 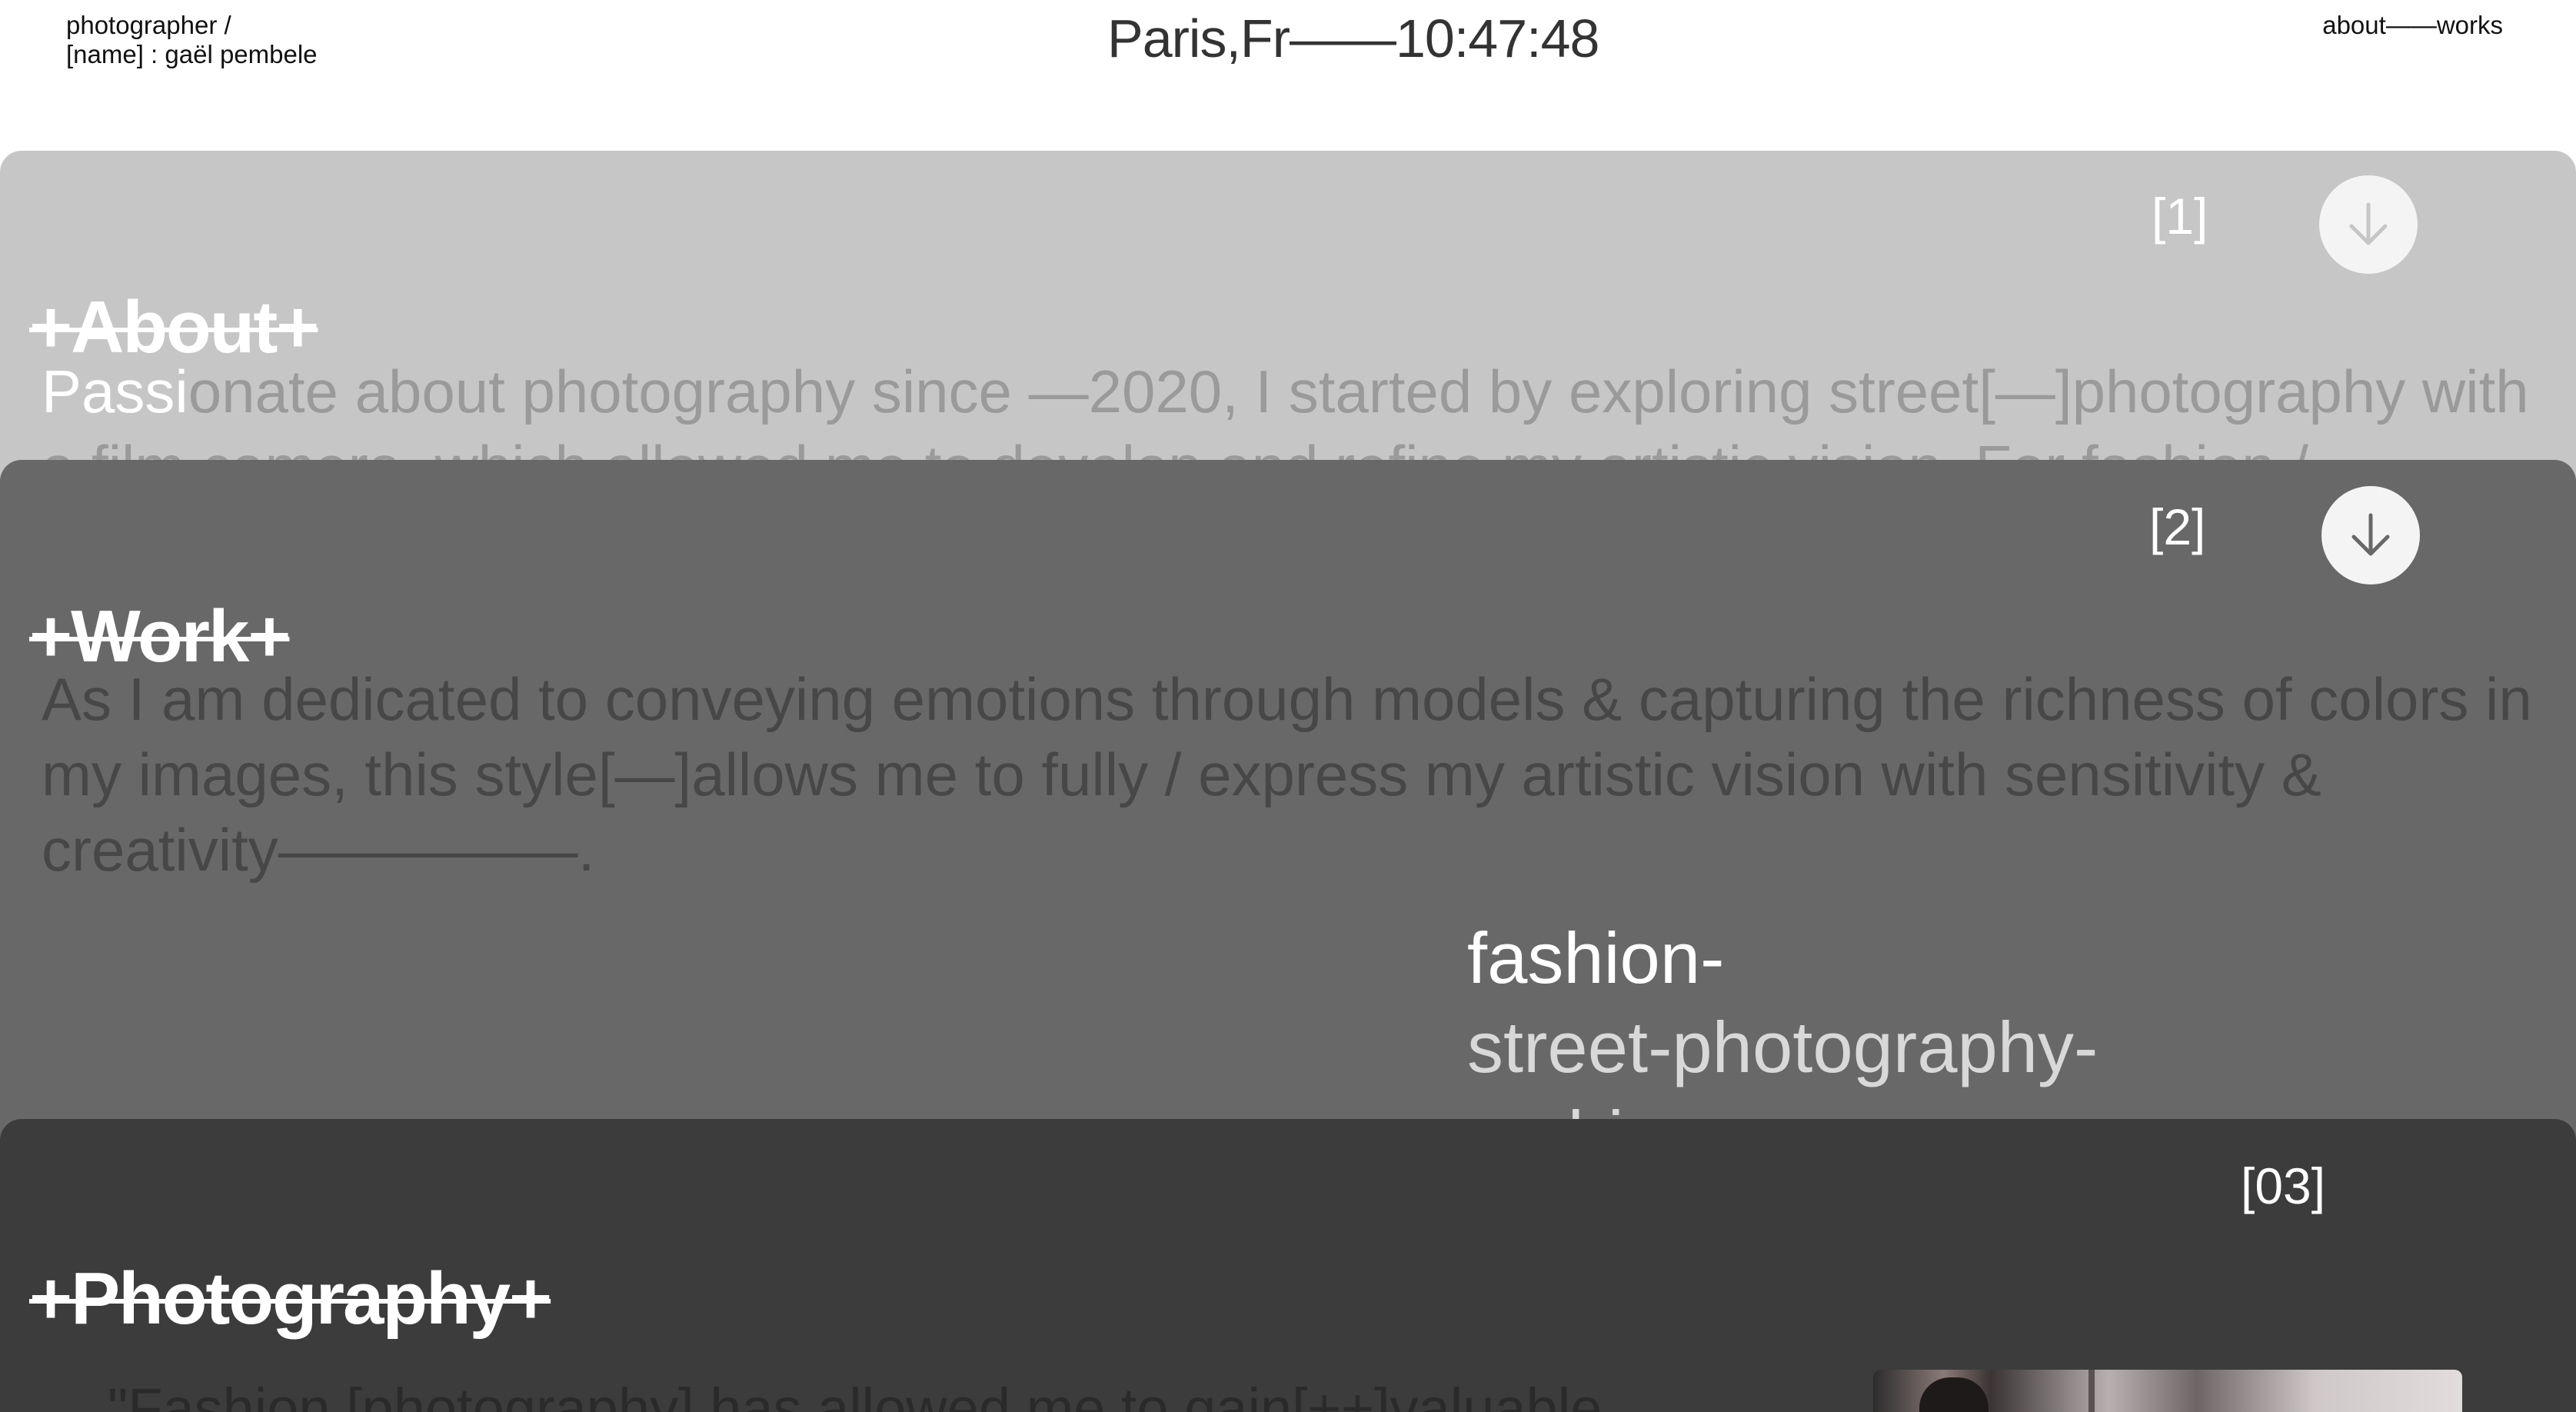 What do you see at coordinates (2180, 216) in the screenshot?
I see `about-index: [1]` at bounding box center [2180, 216].